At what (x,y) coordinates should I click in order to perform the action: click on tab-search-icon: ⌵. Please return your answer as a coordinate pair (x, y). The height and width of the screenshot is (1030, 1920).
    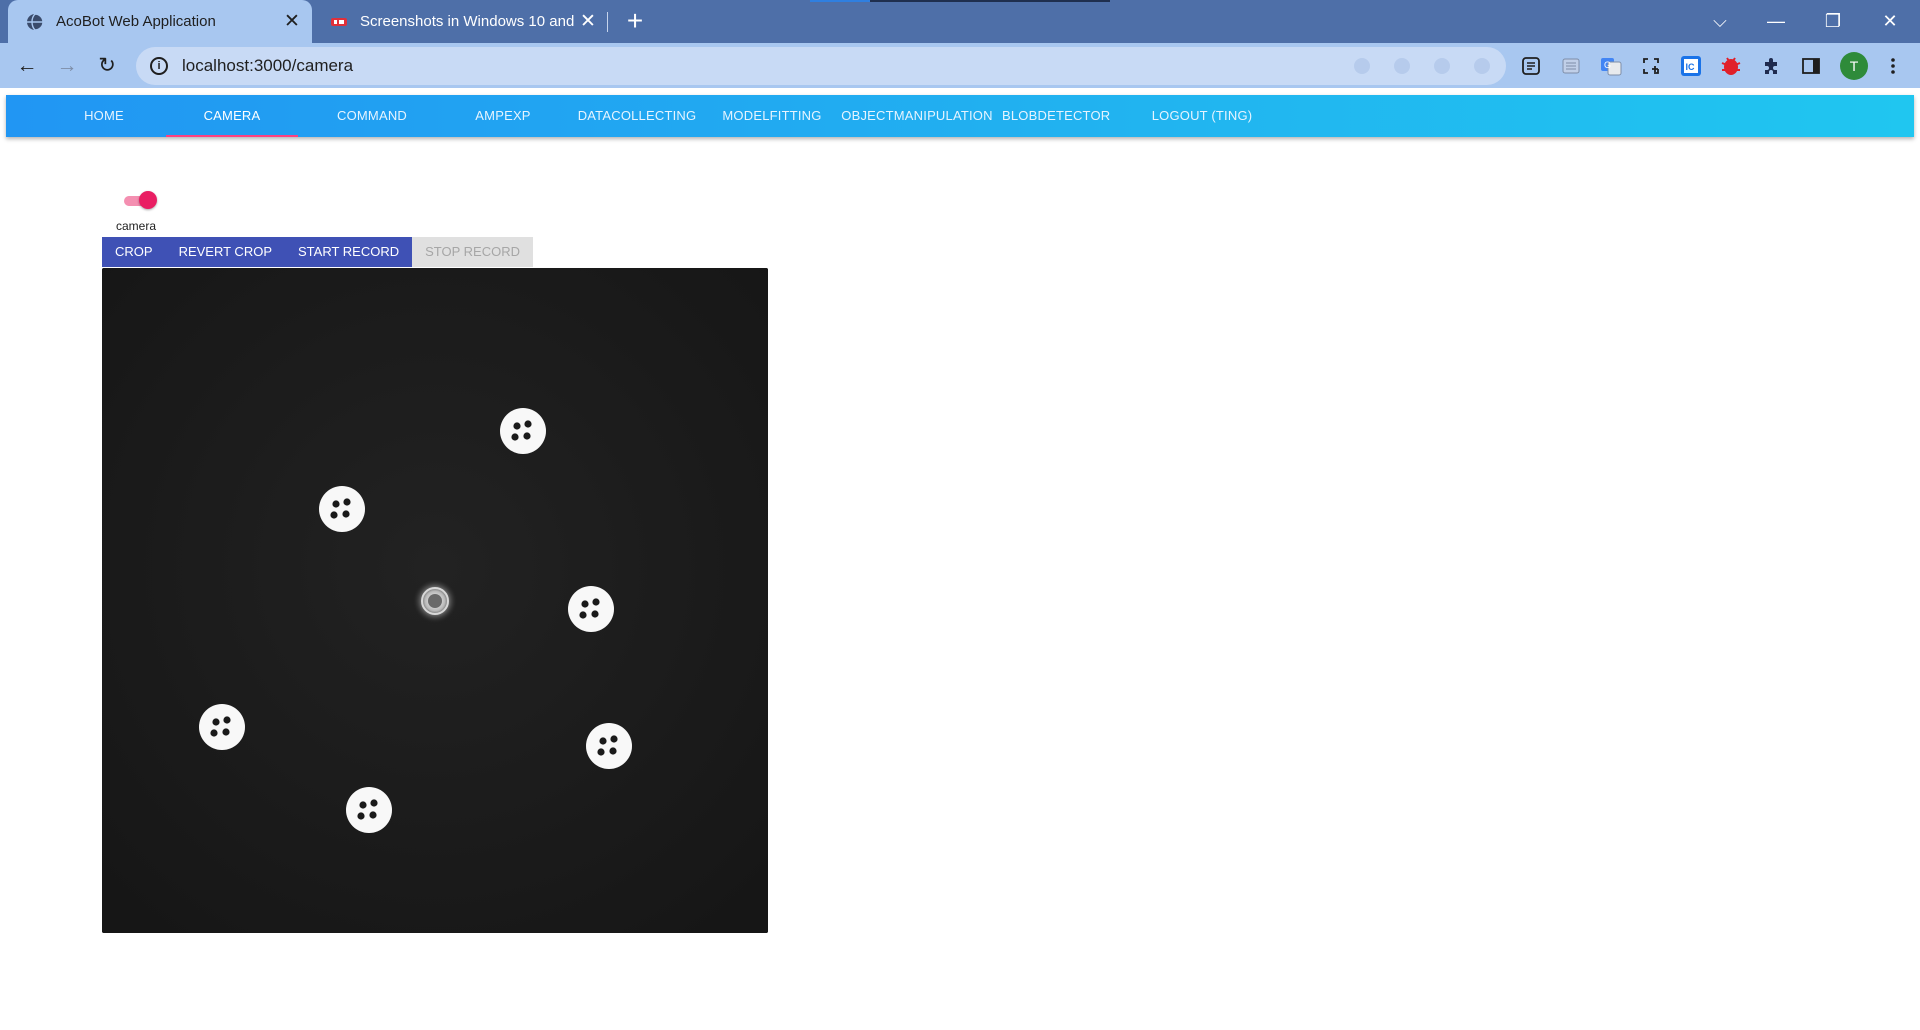
    Looking at the image, I should click on (1720, 21).